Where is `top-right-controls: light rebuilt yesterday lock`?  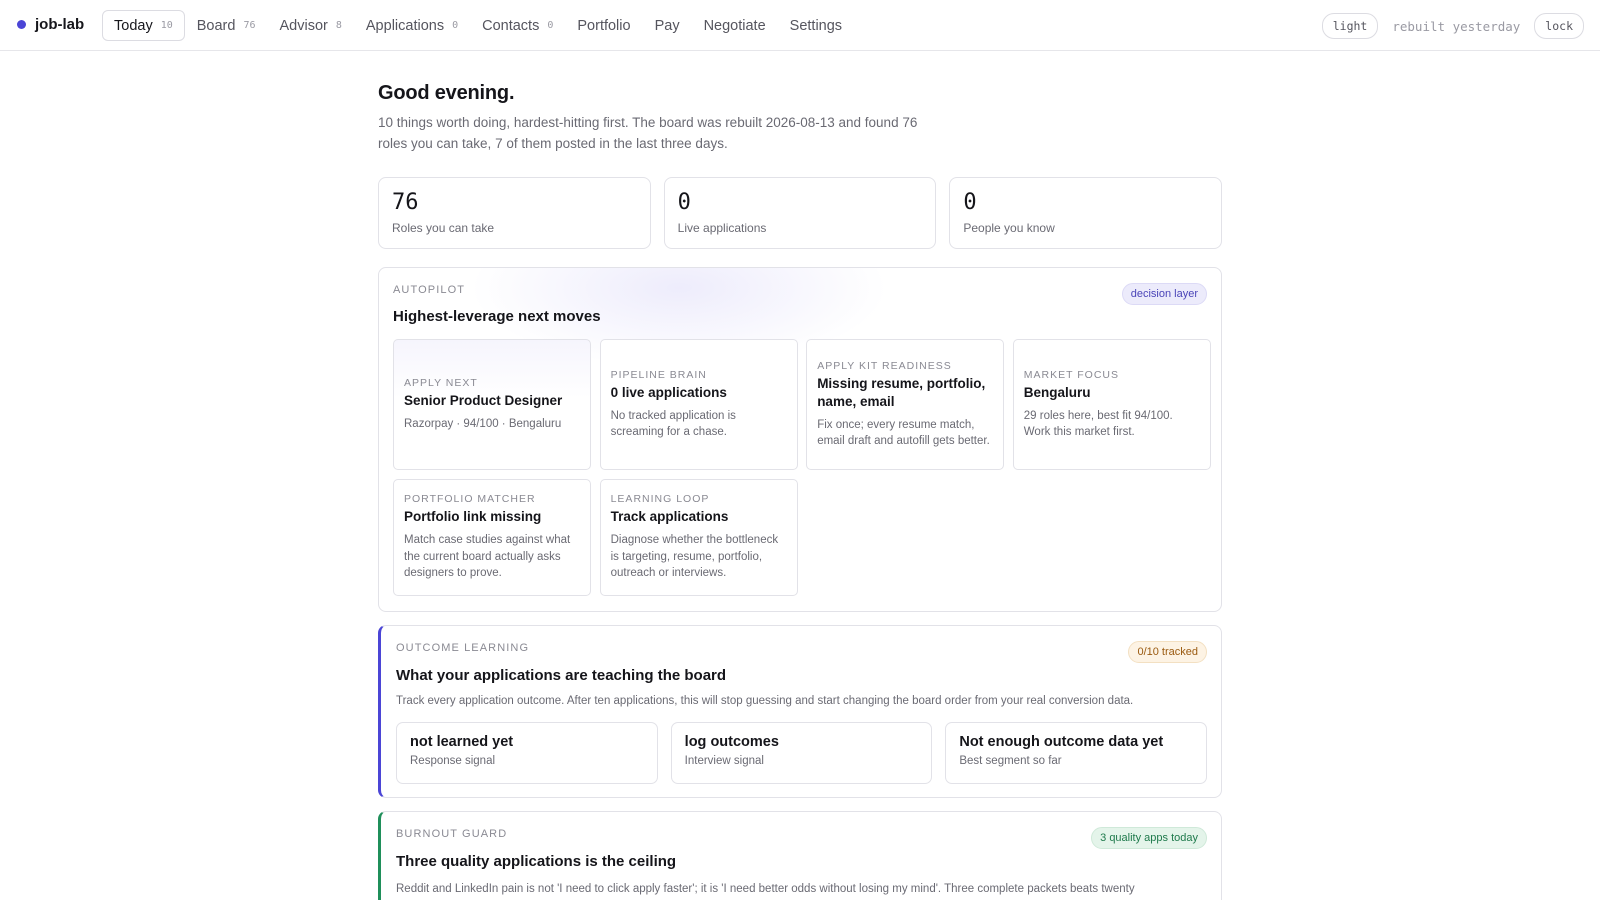
top-right-controls: light rebuilt yesterday lock is located at coordinates (1452, 26).